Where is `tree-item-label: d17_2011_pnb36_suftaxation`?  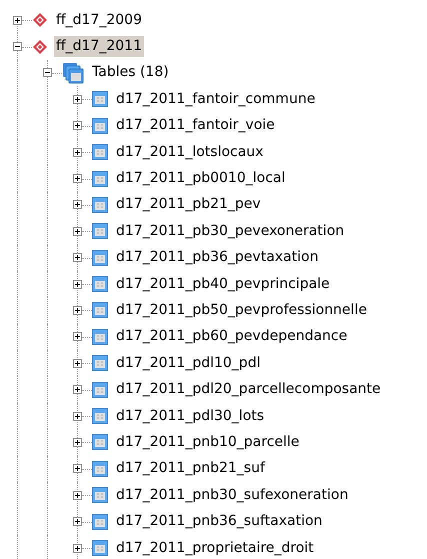
tree-item-label: d17_2011_pnb36_suftaxation is located at coordinates (219, 521).